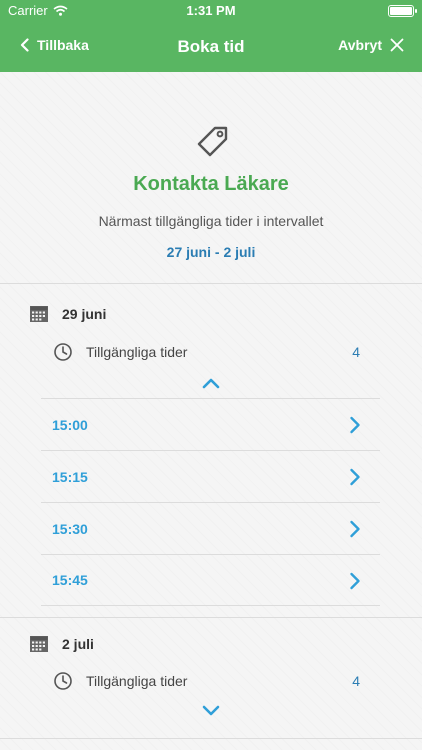 Image resolution: width=422 pixels, height=750 pixels. I want to click on time-slot: 15:30, so click(210, 528).